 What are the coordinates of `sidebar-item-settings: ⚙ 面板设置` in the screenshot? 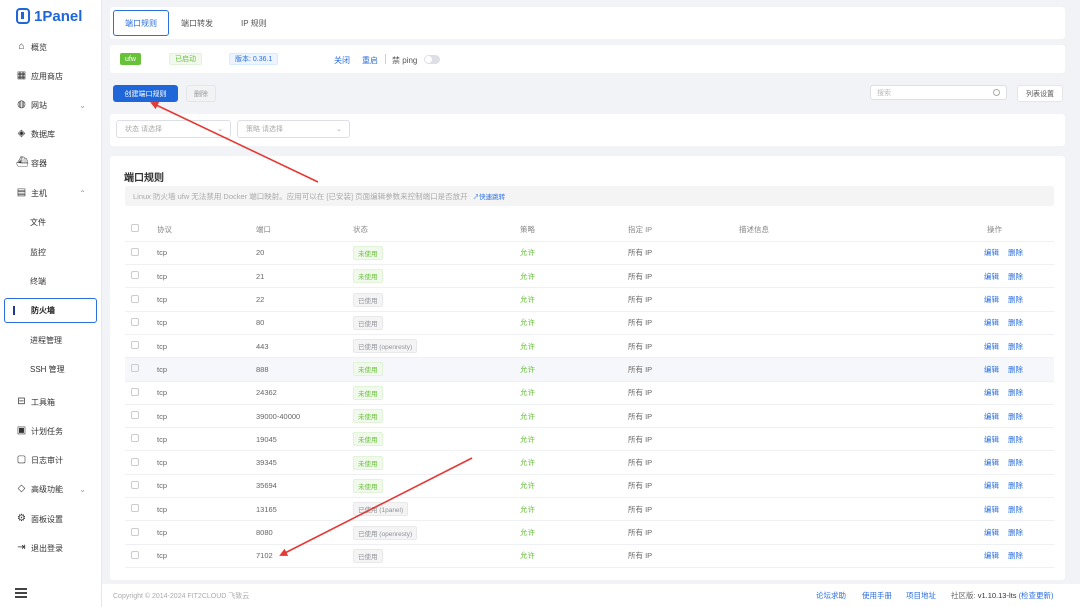 It's located at (51, 519).